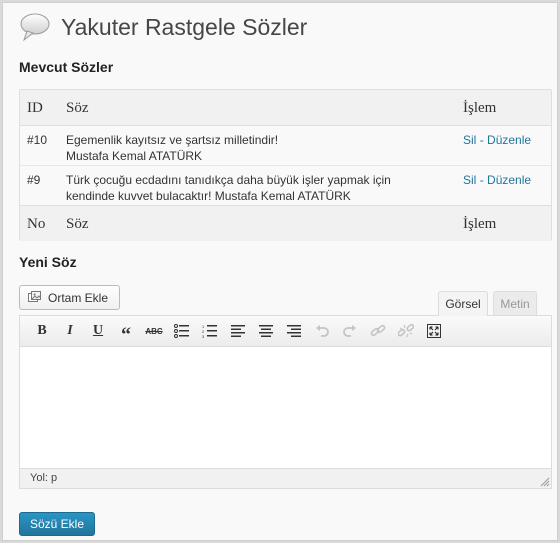 This screenshot has height=543, width=560. Describe the element at coordinates (126, 333) in the screenshot. I see `blockquote-icon: “` at that location.